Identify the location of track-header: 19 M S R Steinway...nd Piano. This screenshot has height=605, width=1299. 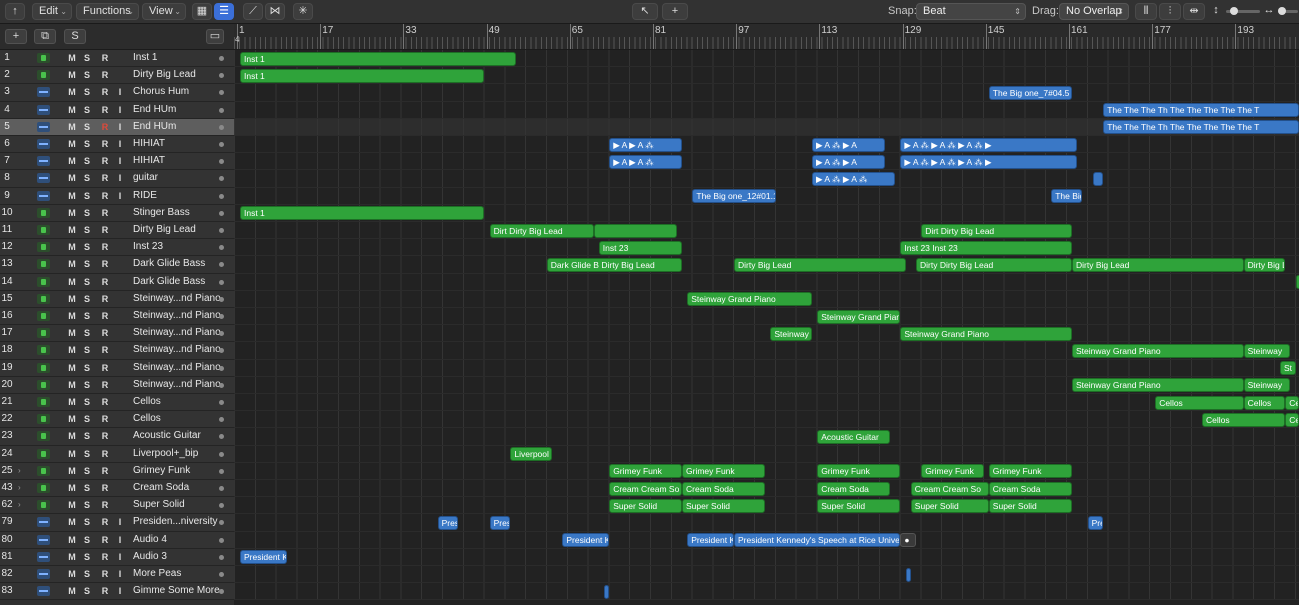
(117, 368).